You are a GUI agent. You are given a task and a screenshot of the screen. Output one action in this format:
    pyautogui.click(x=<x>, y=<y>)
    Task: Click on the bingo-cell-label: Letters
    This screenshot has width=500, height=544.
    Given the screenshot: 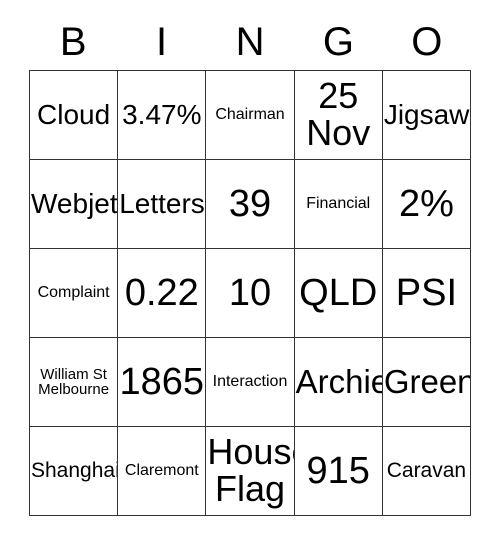 What is the action you would take?
    pyautogui.click(x=162, y=203)
    